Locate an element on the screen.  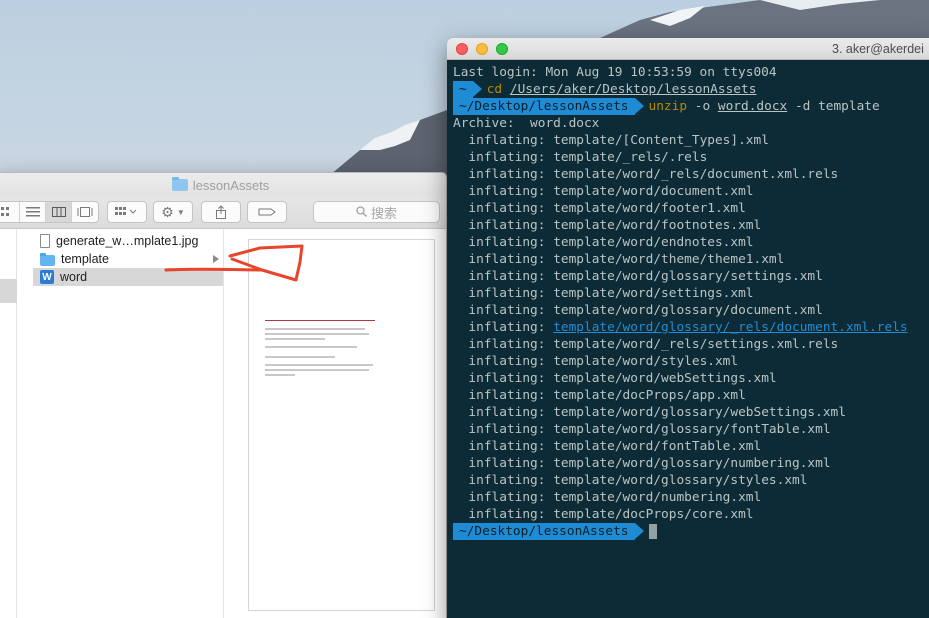
inflated-path: template/word/glossary/webSettings.xml is located at coordinates (699, 412).